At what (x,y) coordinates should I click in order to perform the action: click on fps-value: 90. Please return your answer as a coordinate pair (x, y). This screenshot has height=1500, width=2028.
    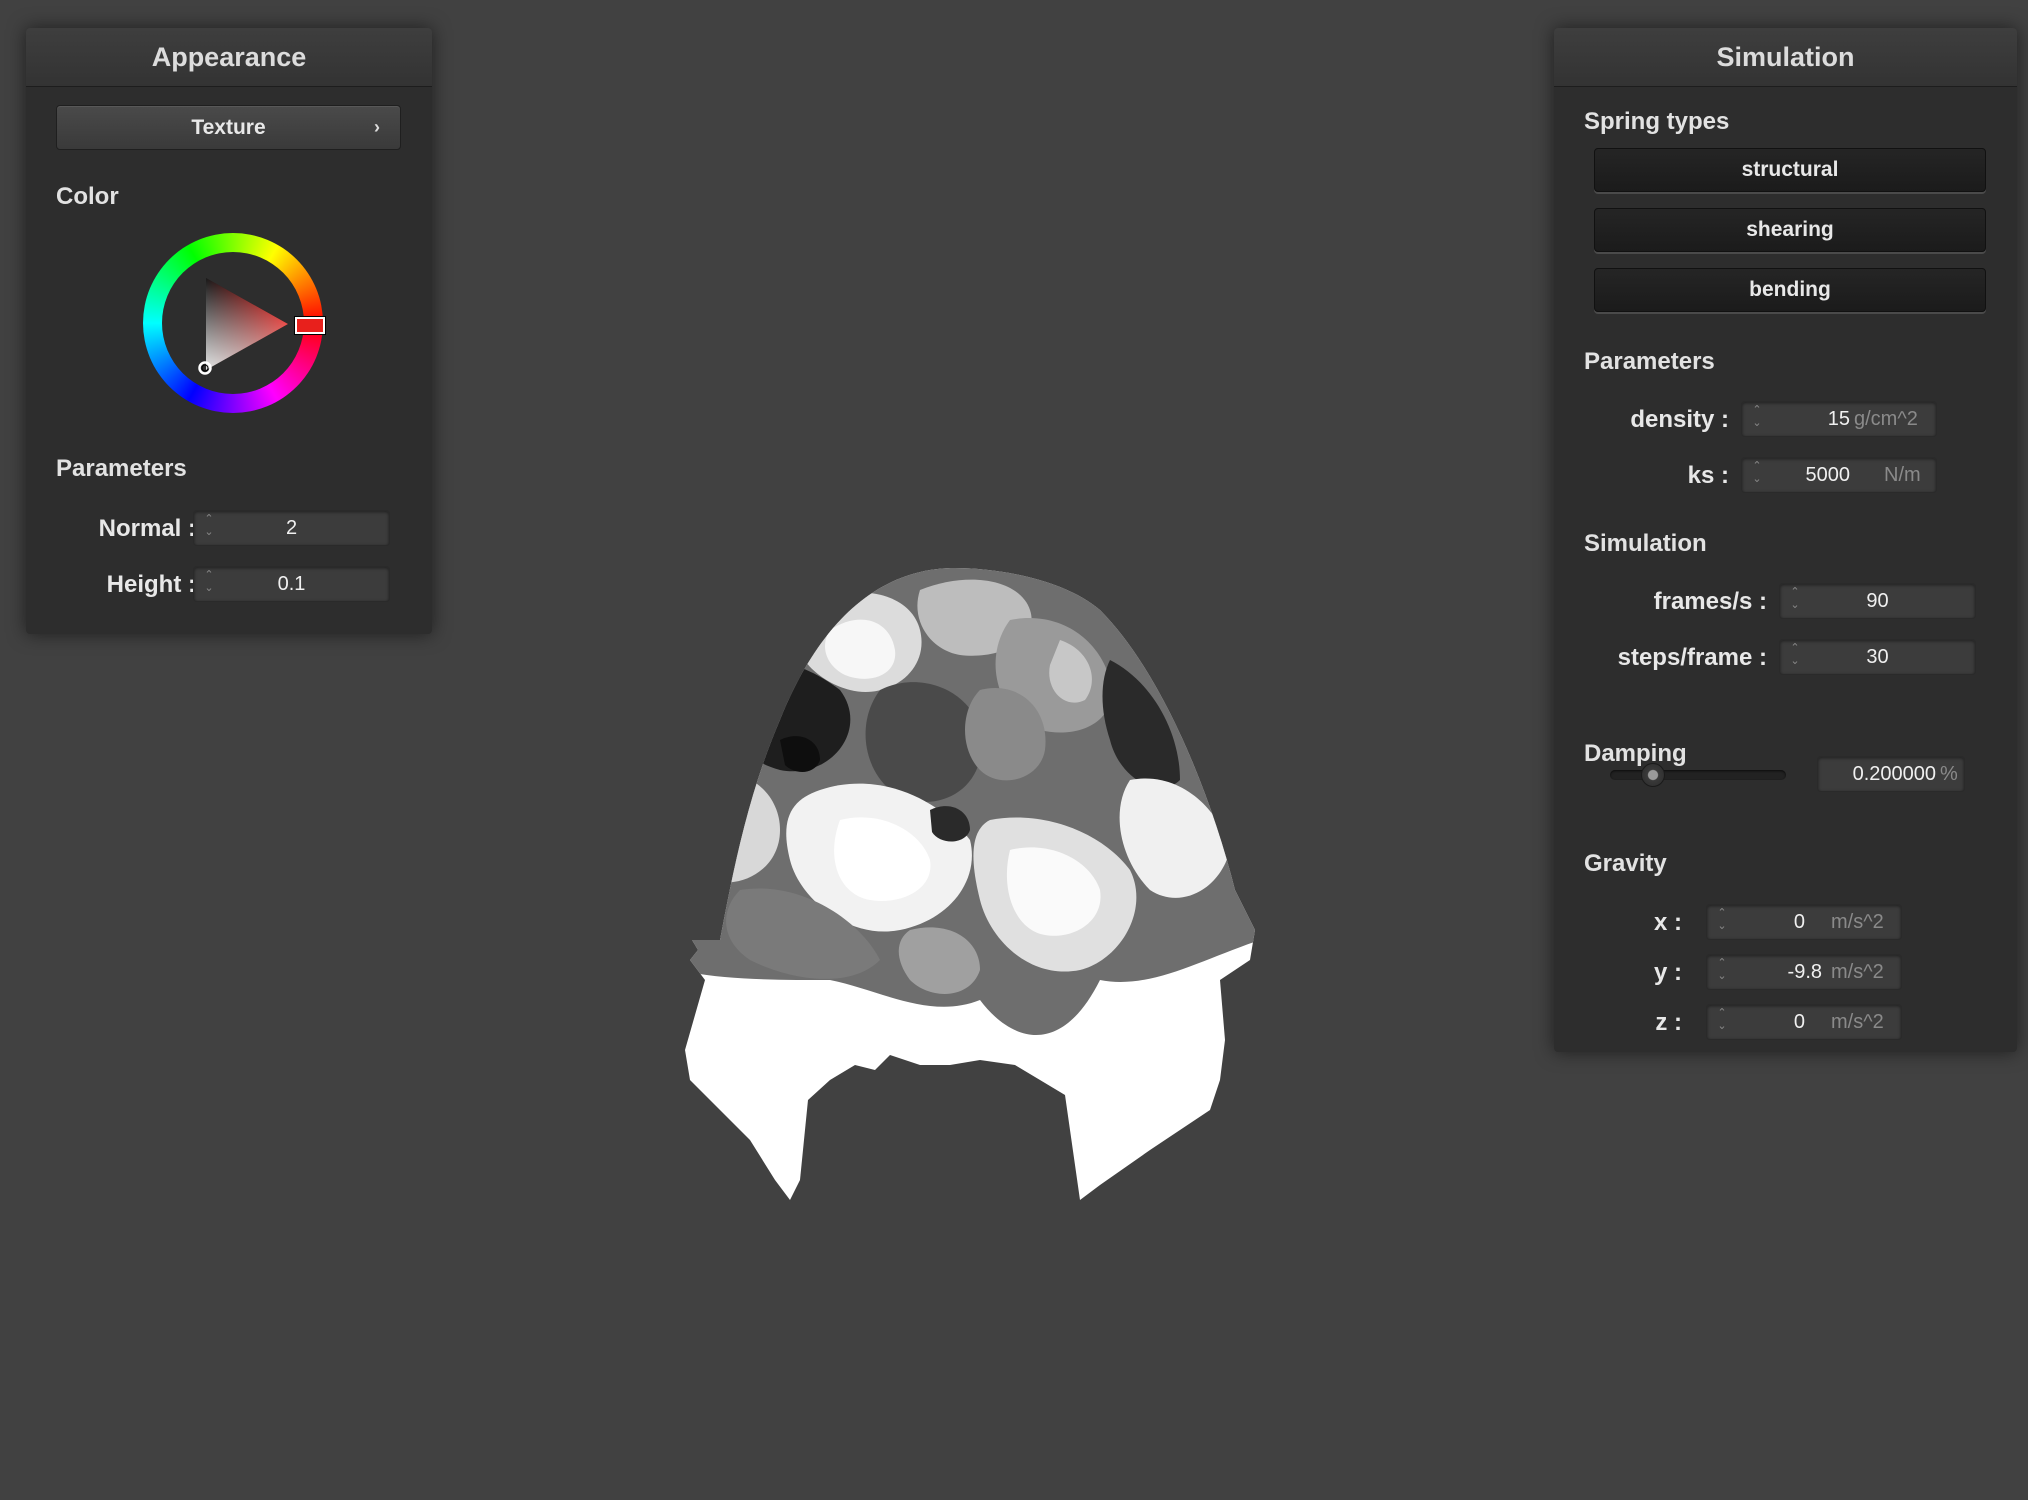
    Looking at the image, I should click on (1877, 601).